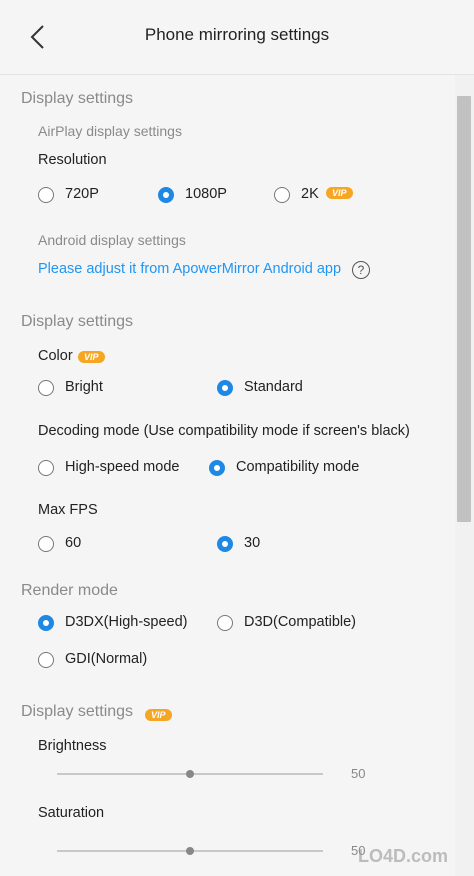 The height and width of the screenshot is (876, 474). Describe the element at coordinates (282, 195) in the screenshot. I see `radio-2k` at that location.